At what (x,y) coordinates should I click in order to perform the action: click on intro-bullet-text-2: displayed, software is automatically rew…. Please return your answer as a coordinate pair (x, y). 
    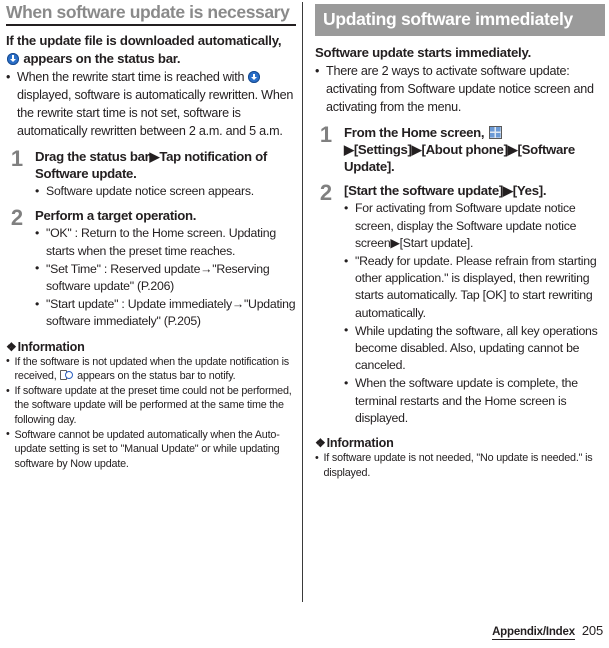
    Looking at the image, I should click on (155, 113).